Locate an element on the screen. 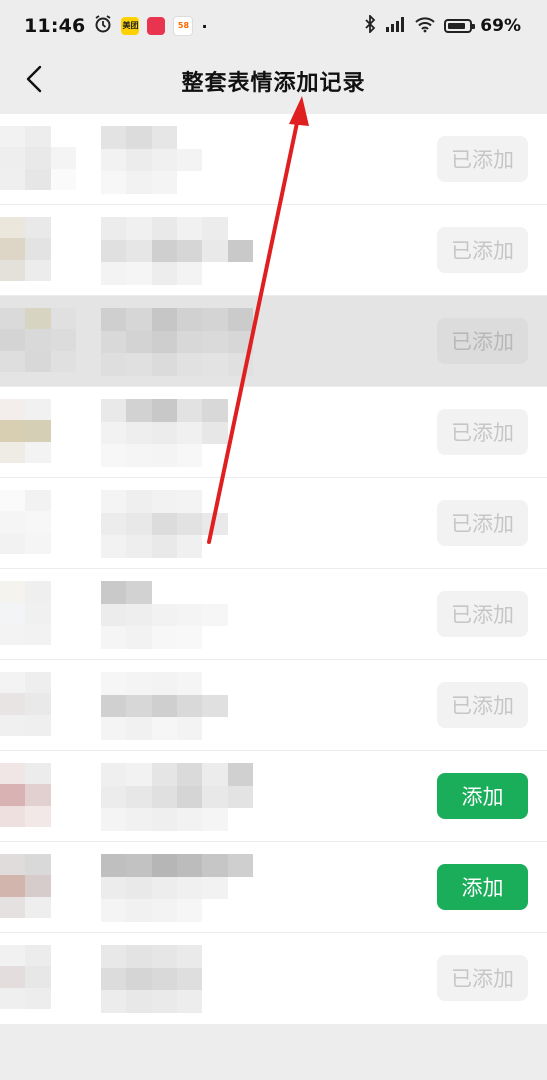 The height and width of the screenshot is (1080, 547). cellular-signal-icon is located at coordinates (395, 26).